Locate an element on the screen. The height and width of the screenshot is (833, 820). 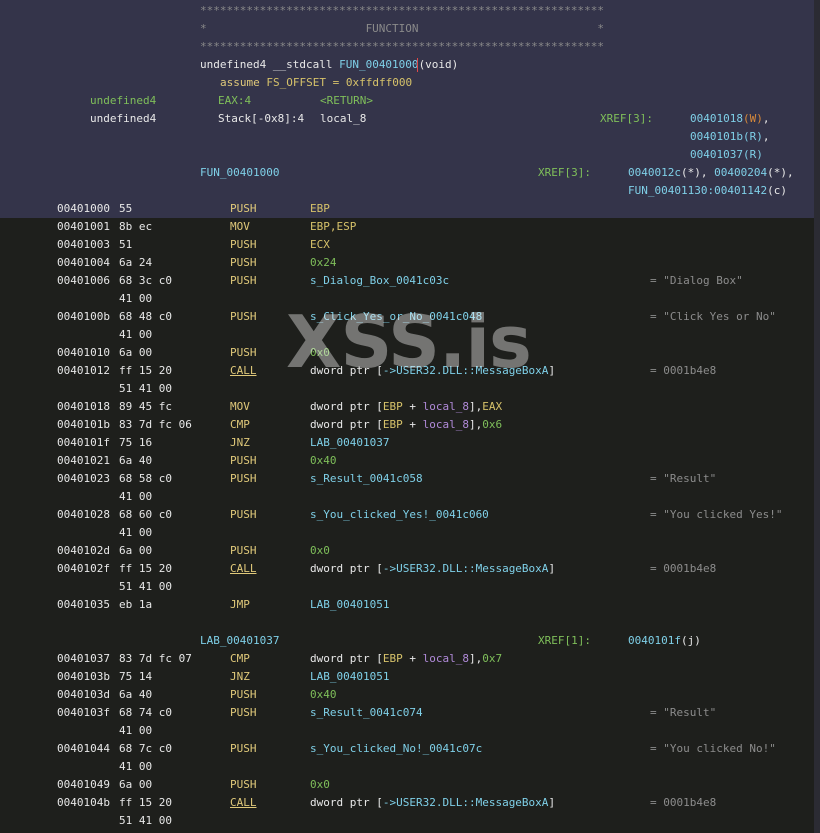
code-label: LAB_00401037 is located at coordinates (239, 641).